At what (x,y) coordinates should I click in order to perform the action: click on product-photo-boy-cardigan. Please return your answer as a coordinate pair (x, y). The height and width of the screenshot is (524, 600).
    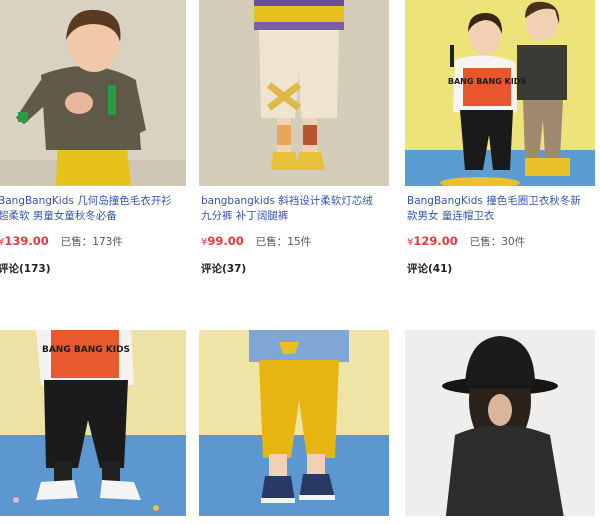
    Looking at the image, I should click on (93, 93).